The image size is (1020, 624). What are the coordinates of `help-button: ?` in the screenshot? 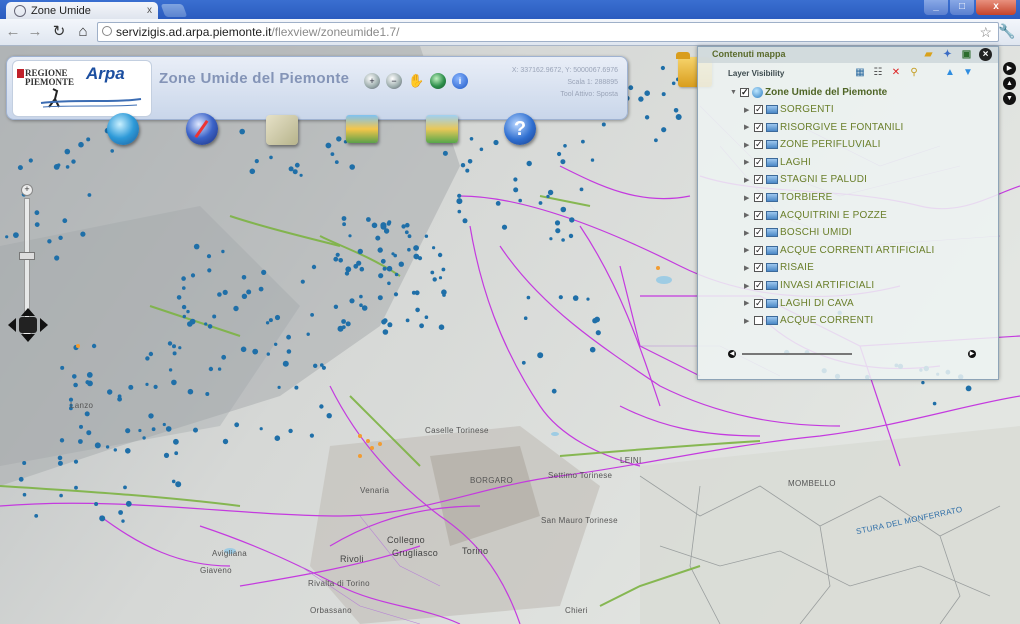 It's located at (520, 129).